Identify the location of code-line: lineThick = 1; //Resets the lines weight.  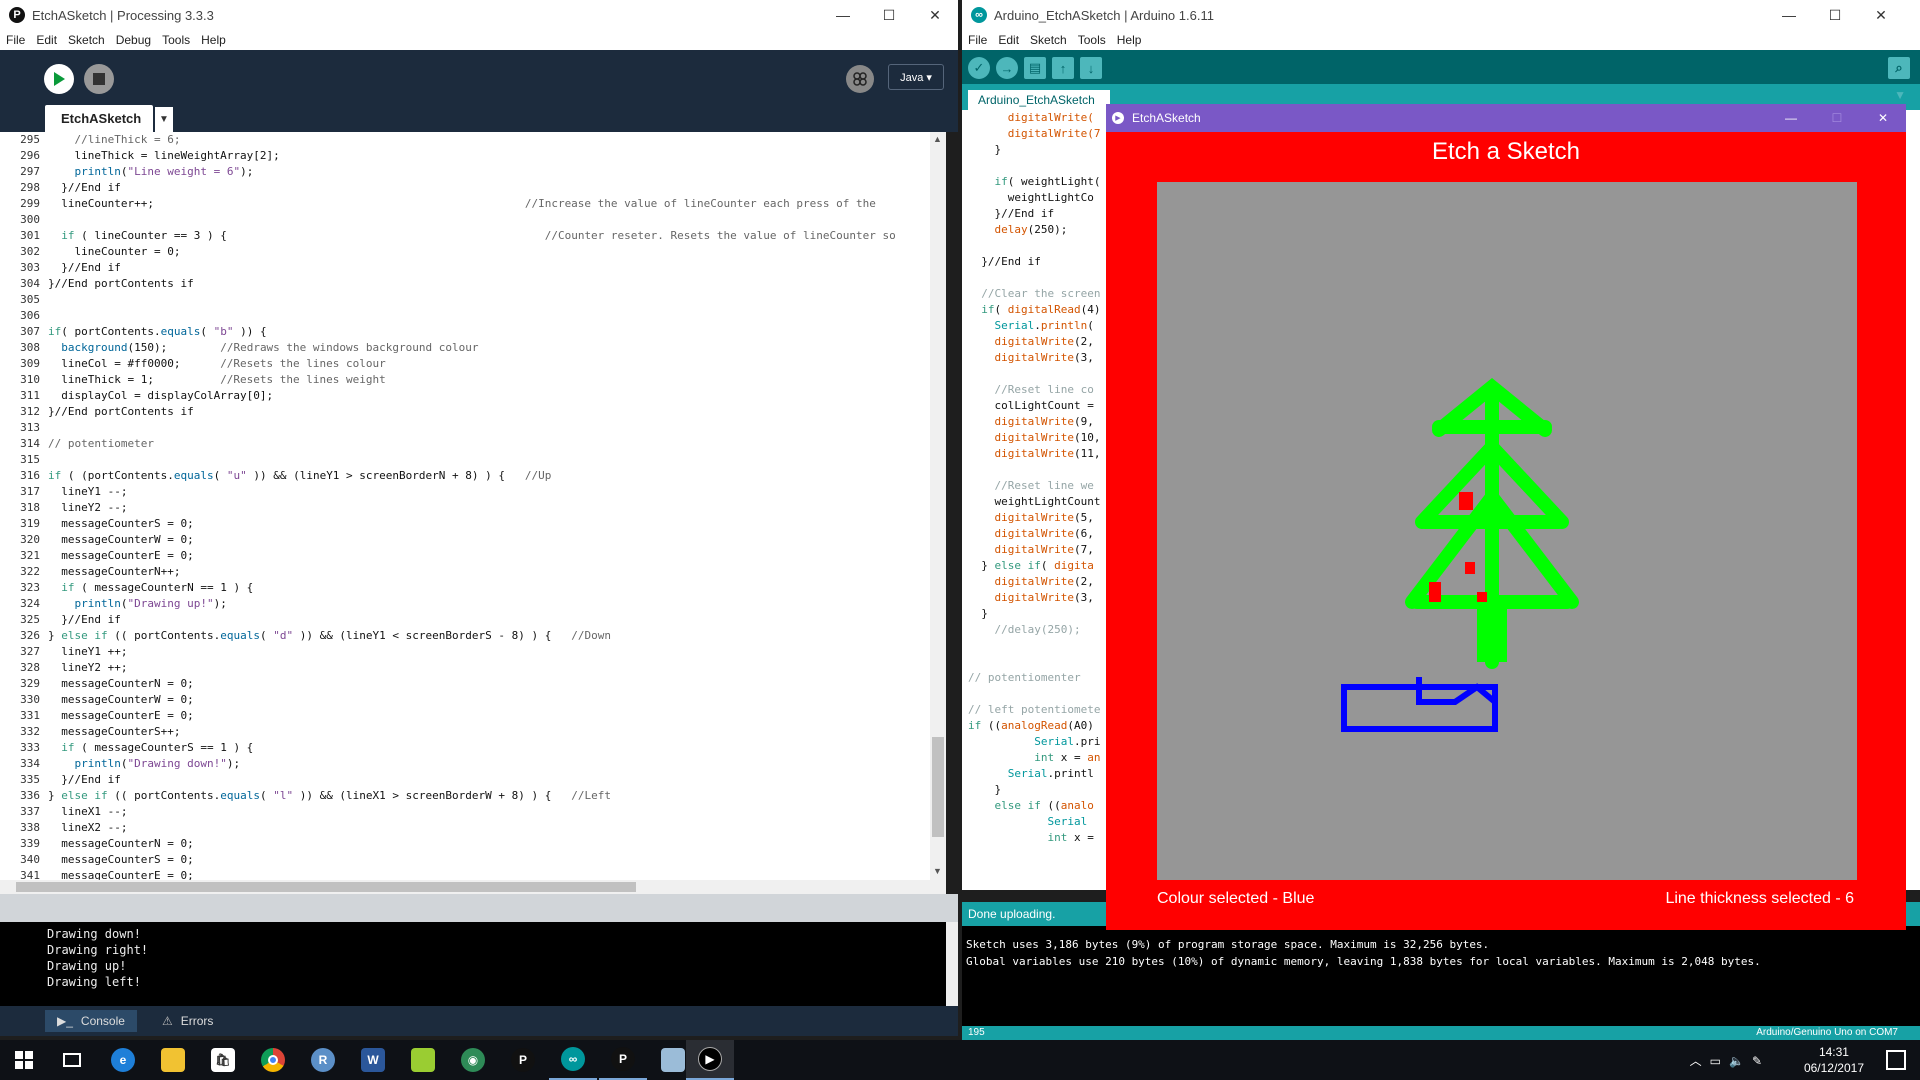
(487, 380).